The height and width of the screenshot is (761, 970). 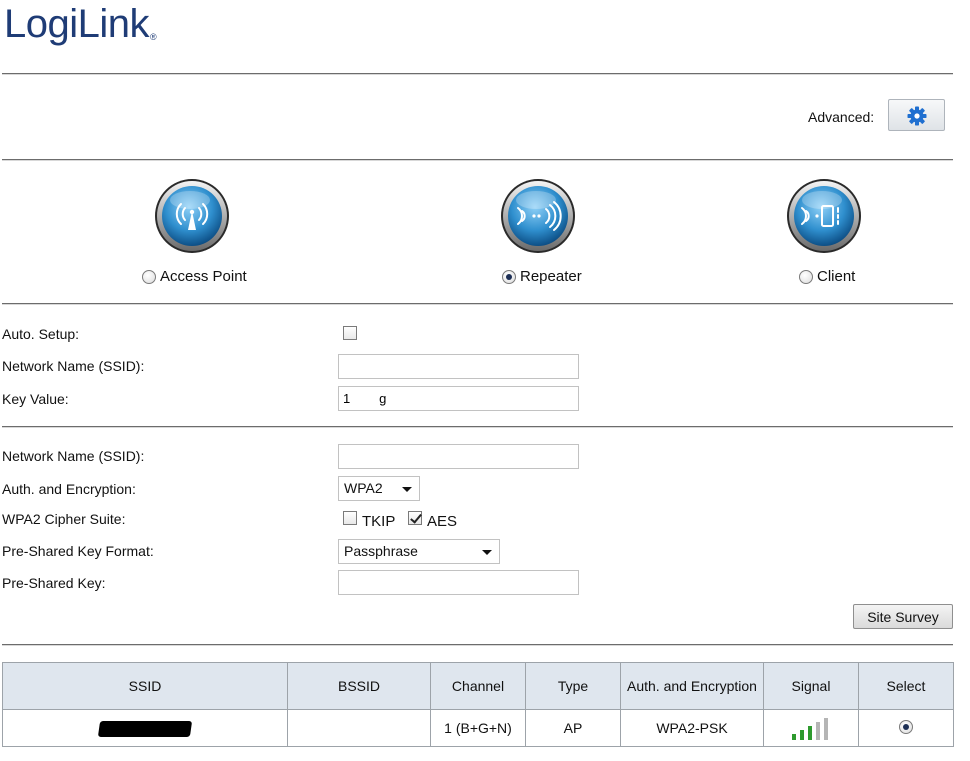 What do you see at coordinates (35, 399) in the screenshot?
I see `key-value-label: Key Value:` at bounding box center [35, 399].